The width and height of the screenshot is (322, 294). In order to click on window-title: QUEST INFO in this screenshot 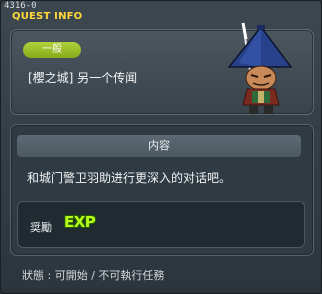, I will do `click(47, 16)`.